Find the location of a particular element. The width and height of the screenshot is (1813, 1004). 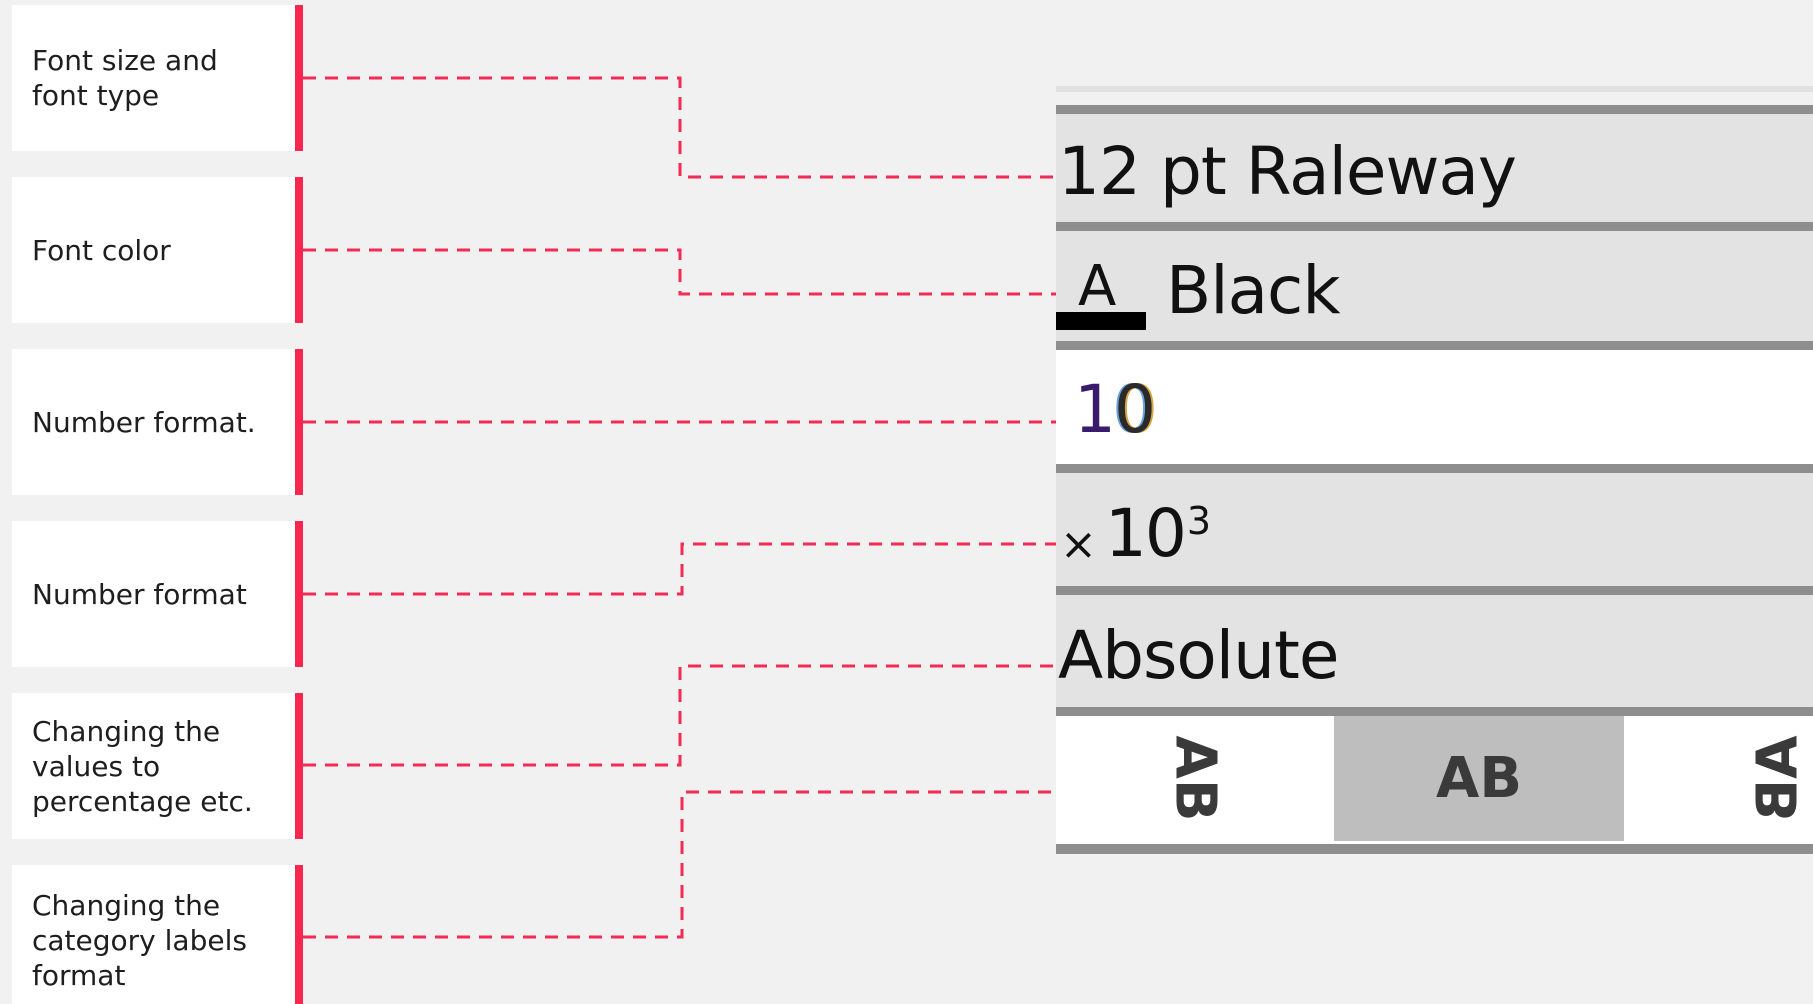

font-color-control: A Black is located at coordinates (1434, 285).